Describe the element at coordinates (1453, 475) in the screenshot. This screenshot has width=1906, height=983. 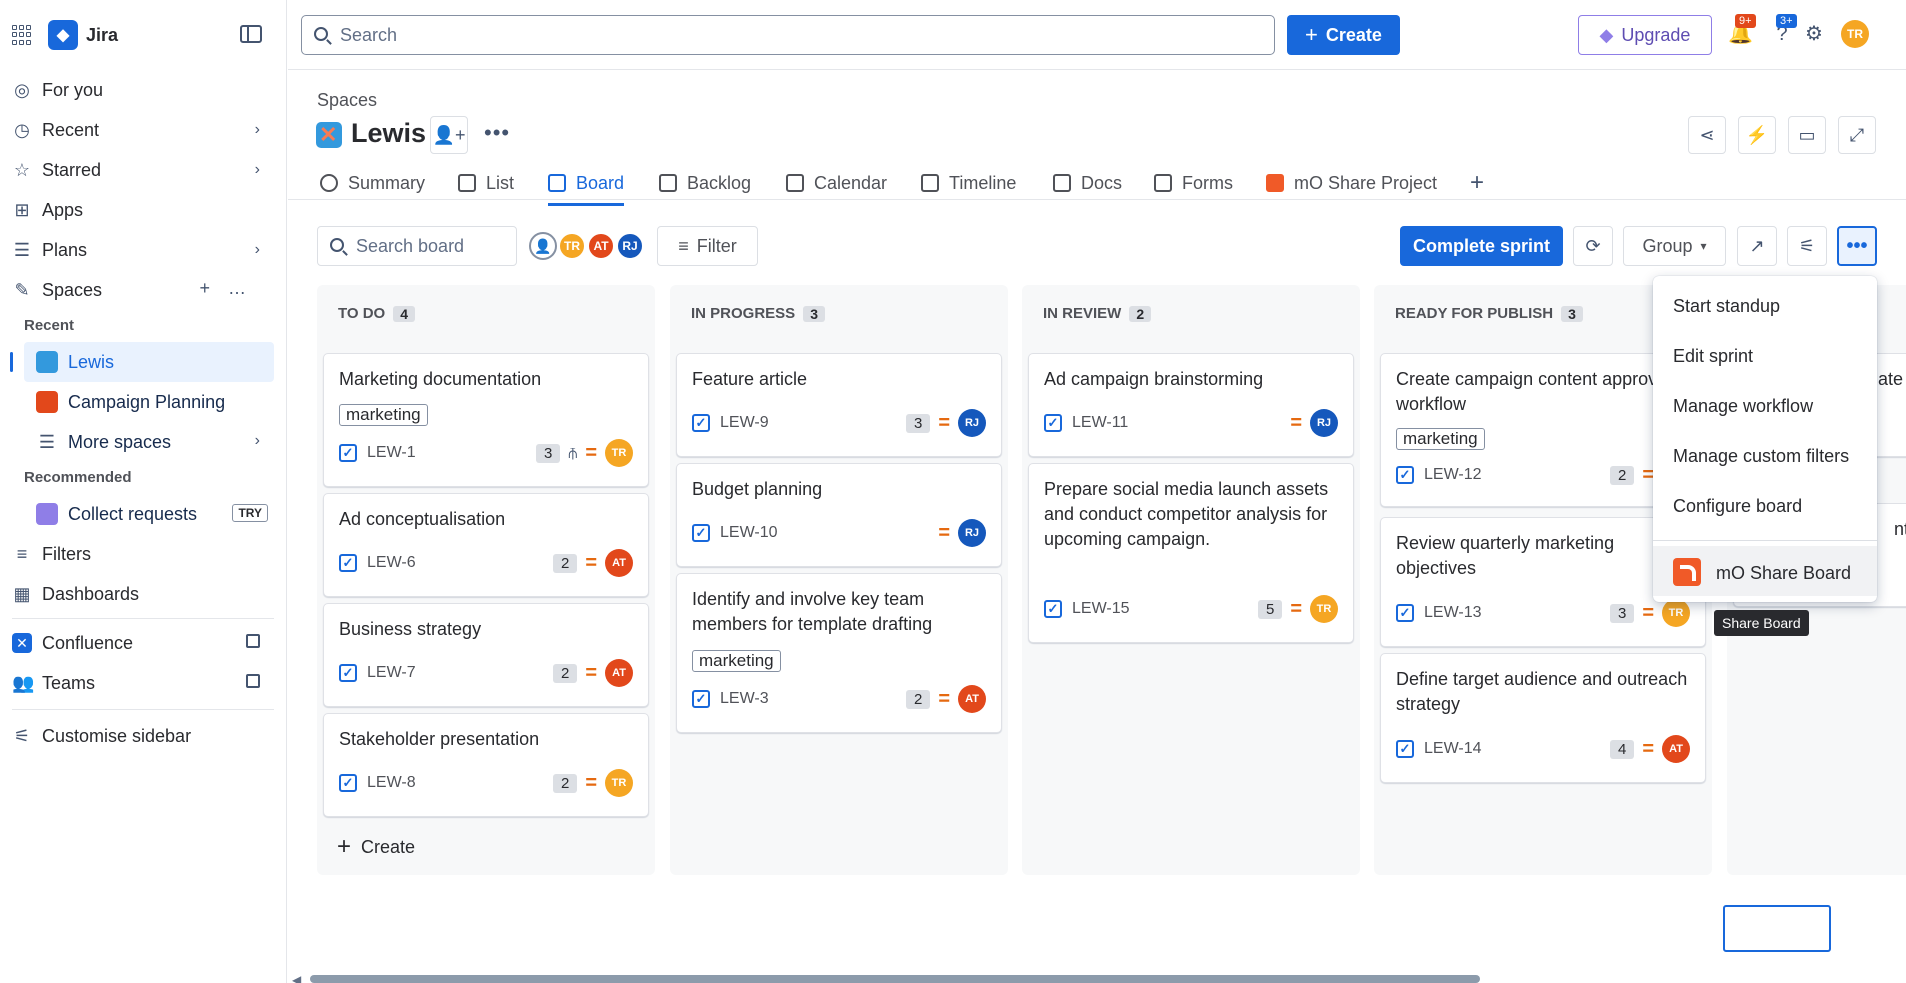
I see `issue-key: LEW-12` at that location.